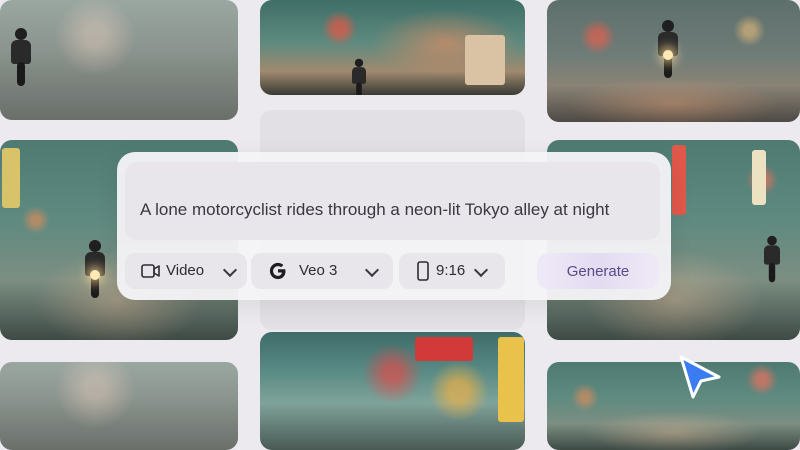 This screenshot has height=450, width=800. I want to click on shop-sign, so click(485, 60).